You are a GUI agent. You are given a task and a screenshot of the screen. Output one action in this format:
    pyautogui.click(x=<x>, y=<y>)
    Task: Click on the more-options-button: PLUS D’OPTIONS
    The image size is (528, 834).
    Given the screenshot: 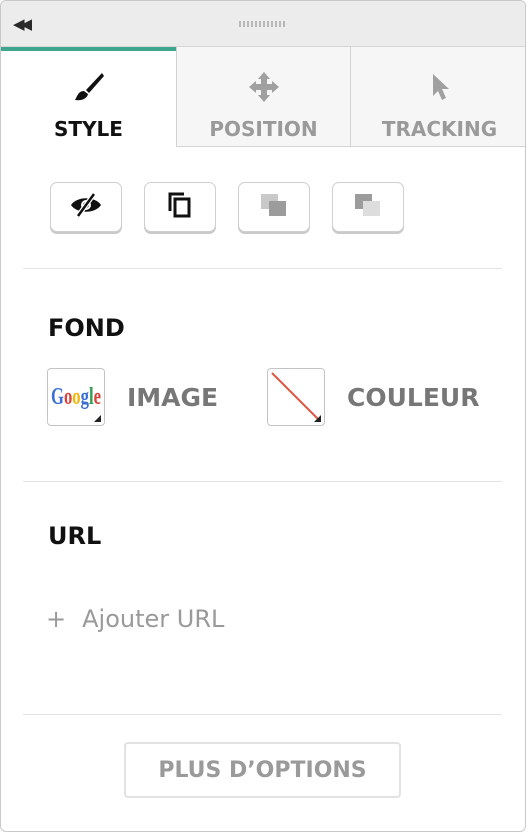 What is the action you would take?
    pyautogui.click(x=262, y=770)
    